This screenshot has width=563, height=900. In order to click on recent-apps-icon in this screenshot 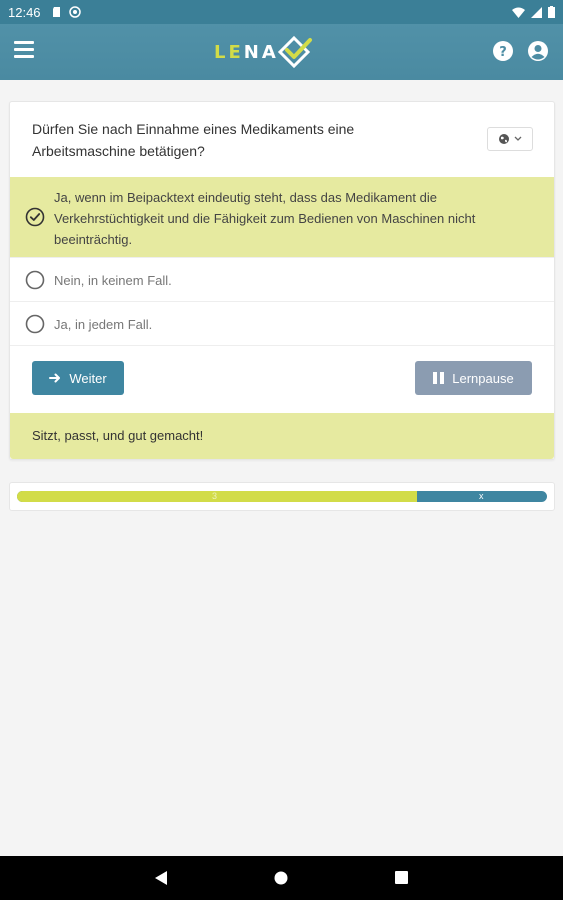, I will do `click(401, 877)`.